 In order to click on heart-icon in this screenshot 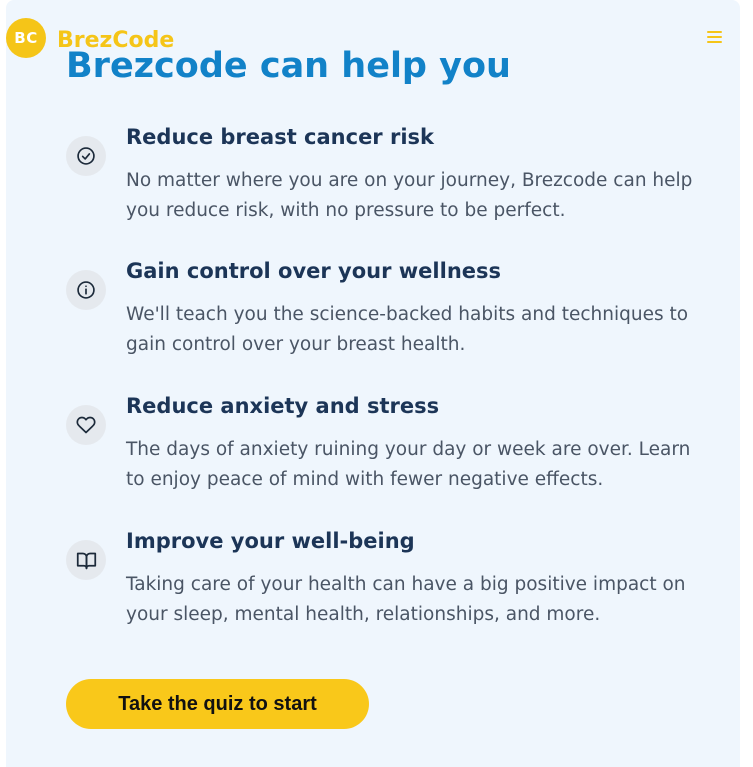, I will do `click(86, 425)`.